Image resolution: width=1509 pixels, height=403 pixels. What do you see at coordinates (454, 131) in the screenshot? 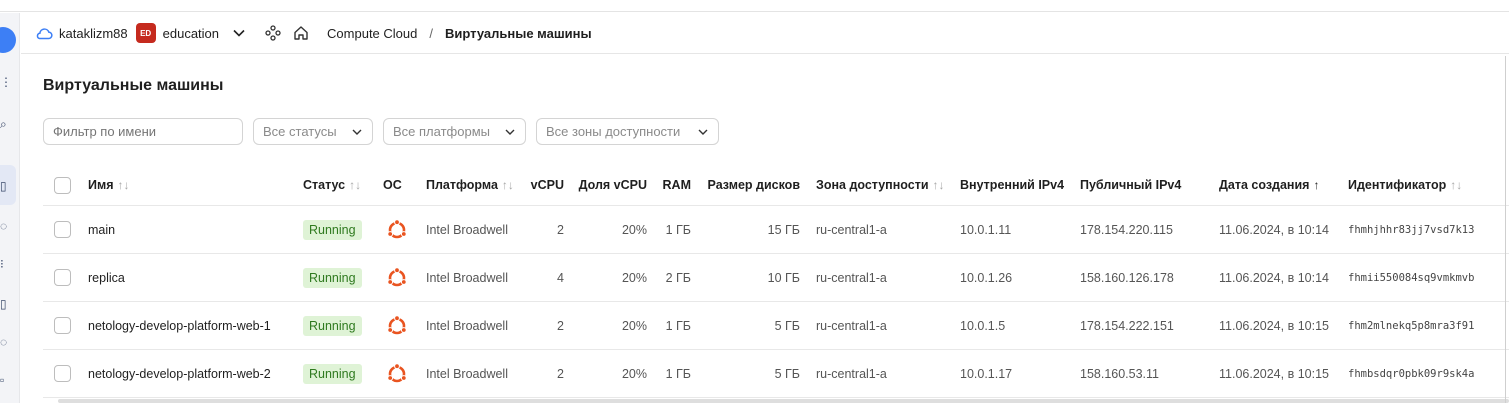
I see `platform-filter-select: Все платформы` at bounding box center [454, 131].